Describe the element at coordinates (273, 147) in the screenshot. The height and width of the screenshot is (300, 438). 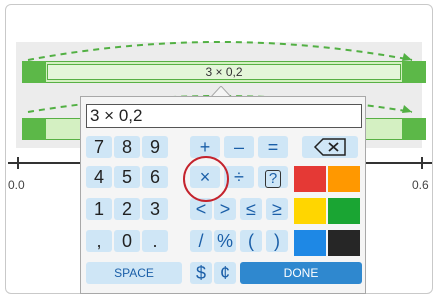
I see `key-equals: =` at that location.